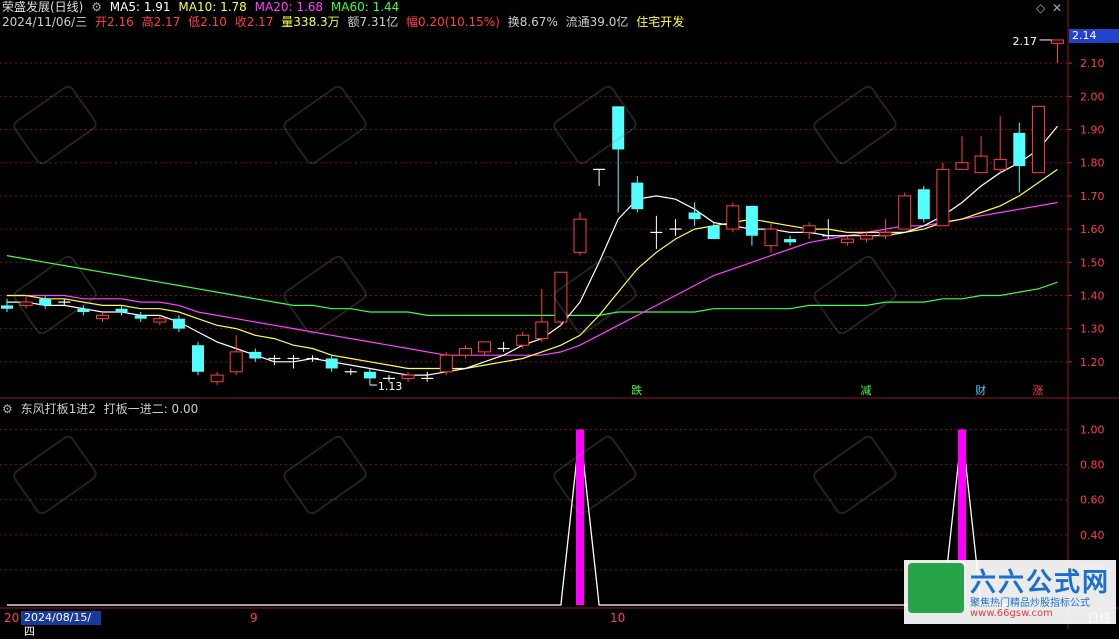 The height and width of the screenshot is (639, 1119). Describe the element at coordinates (114, 22) in the screenshot. I see `quote-open: 开2.16` at that location.